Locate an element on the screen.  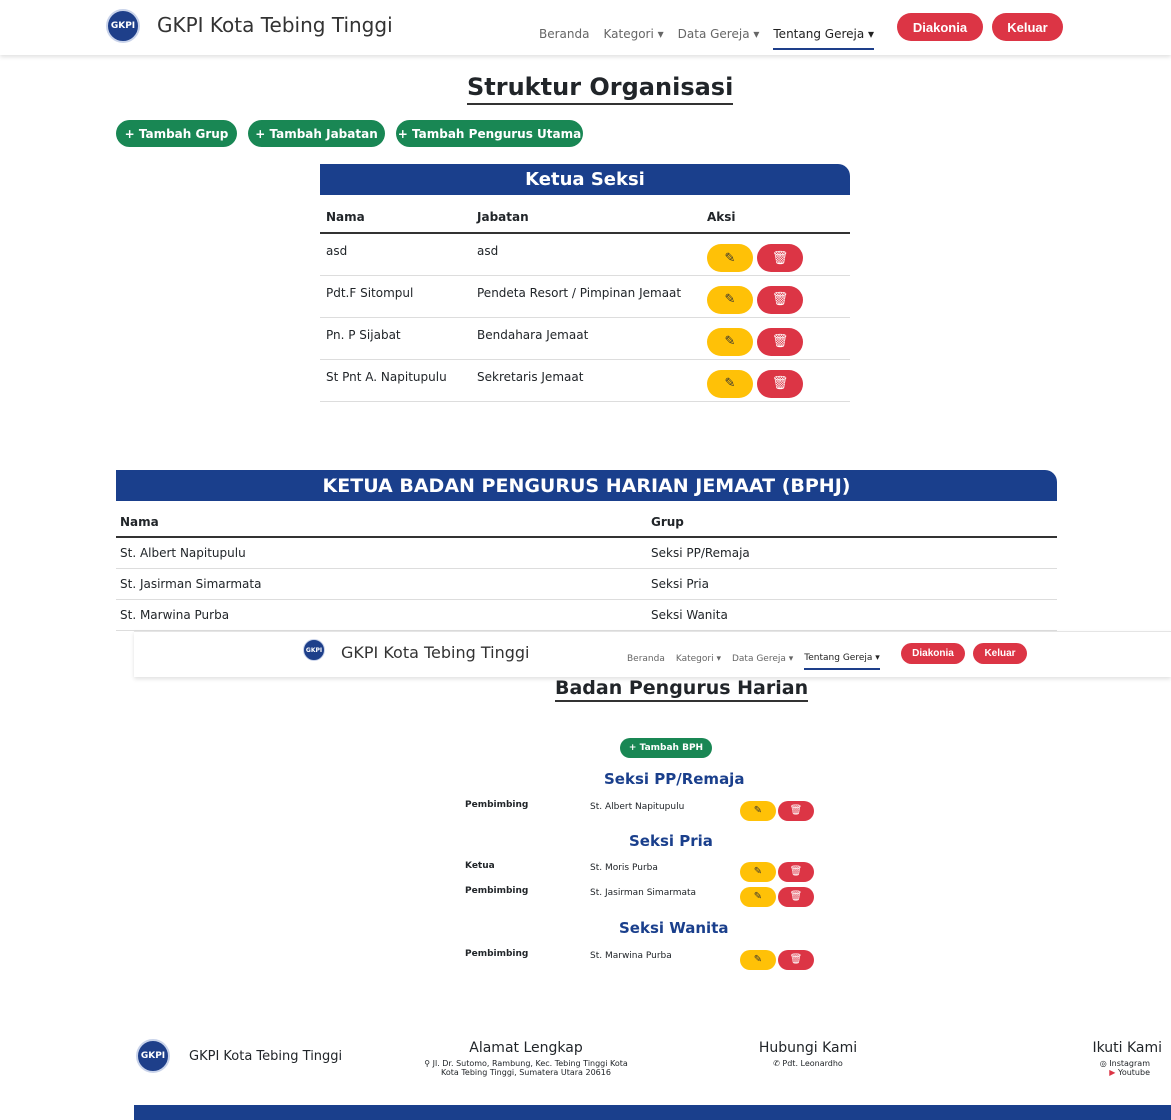
contact-name: Pdt. Leonardho is located at coordinates (812, 1063).